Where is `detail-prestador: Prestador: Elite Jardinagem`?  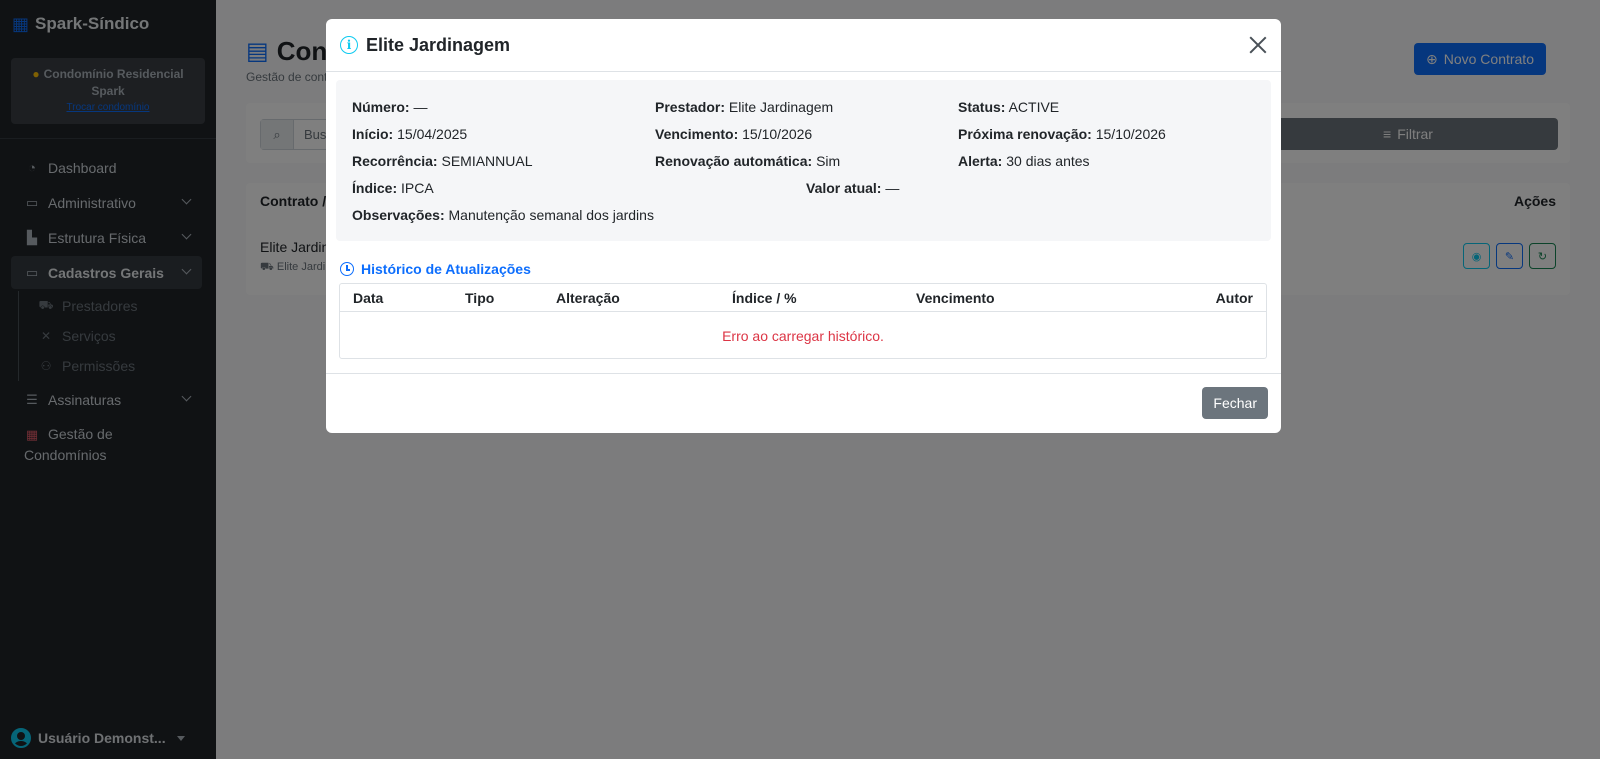
detail-prestador: Prestador: Elite Jardinagem is located at coordinates (744, 107).